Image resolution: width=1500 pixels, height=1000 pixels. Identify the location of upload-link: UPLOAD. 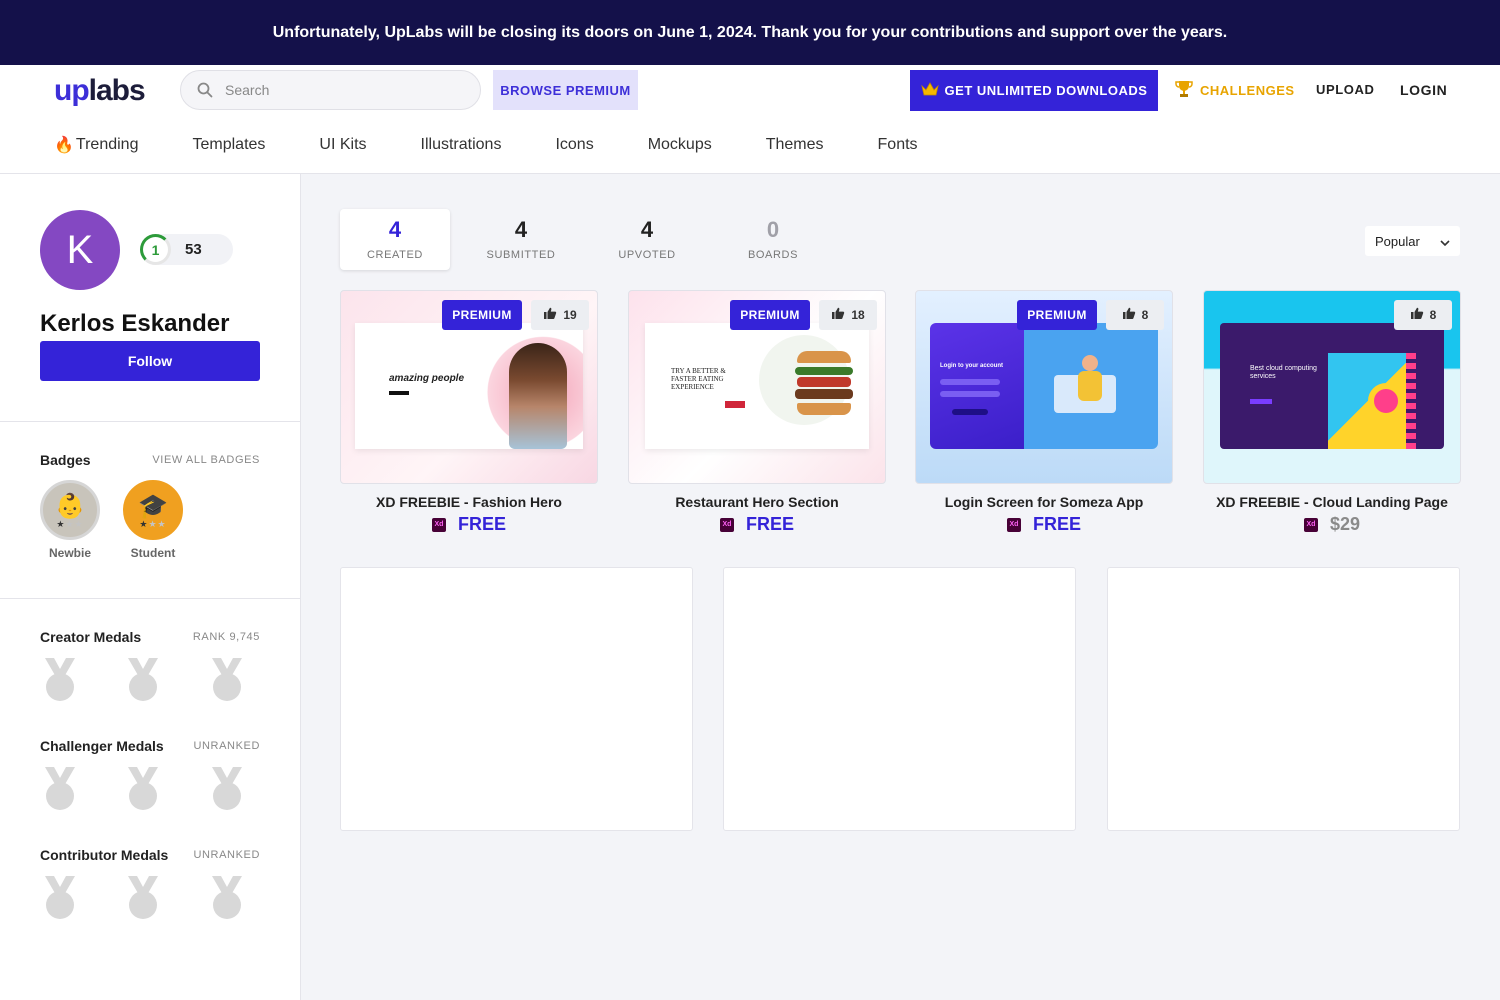
(1345, 89).